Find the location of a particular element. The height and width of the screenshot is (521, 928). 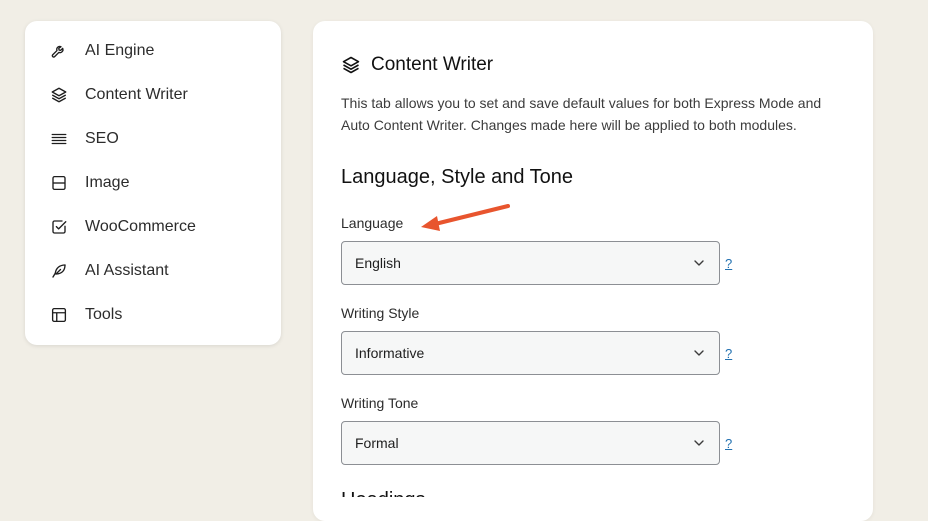

writing-style-label: Writing Style is located at coordinates (380, 313).